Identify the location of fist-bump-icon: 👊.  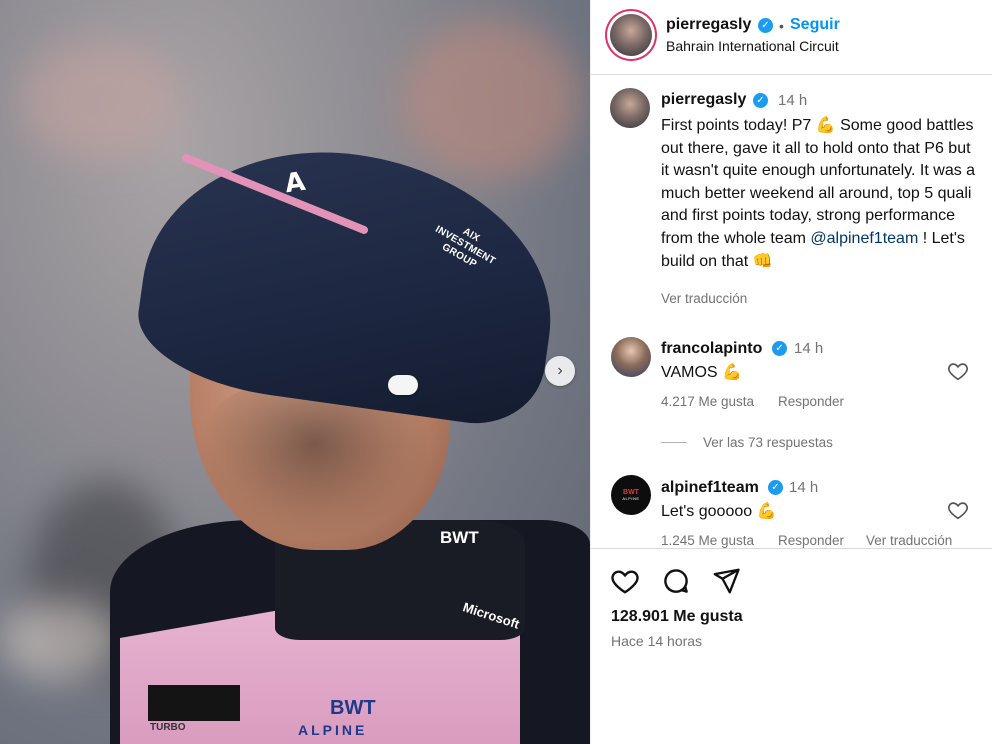
(762, 260).